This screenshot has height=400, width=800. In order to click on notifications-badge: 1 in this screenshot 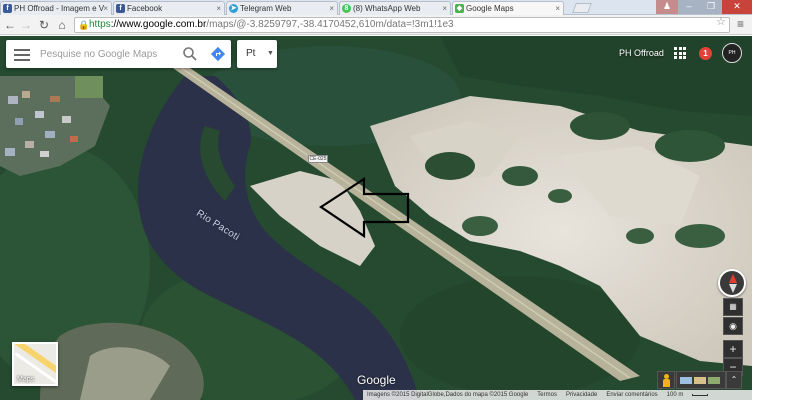, I will do `click(705, 53)`.